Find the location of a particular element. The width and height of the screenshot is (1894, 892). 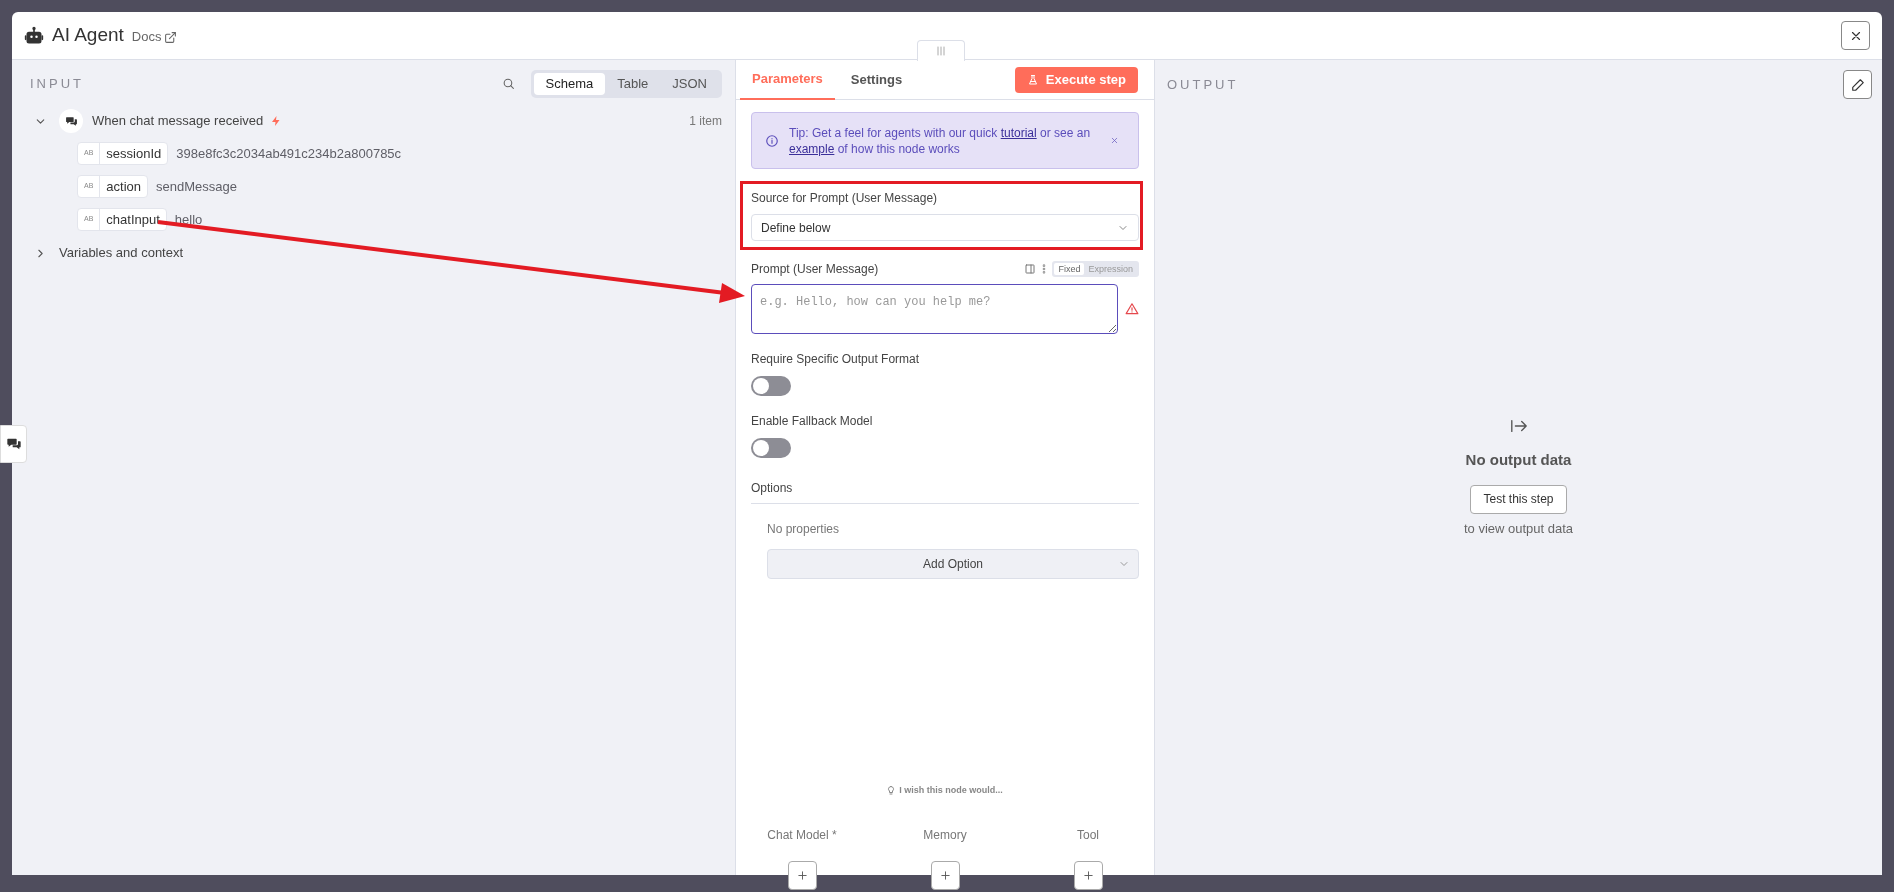

tip-link: example is located at coordinates (812, 148).